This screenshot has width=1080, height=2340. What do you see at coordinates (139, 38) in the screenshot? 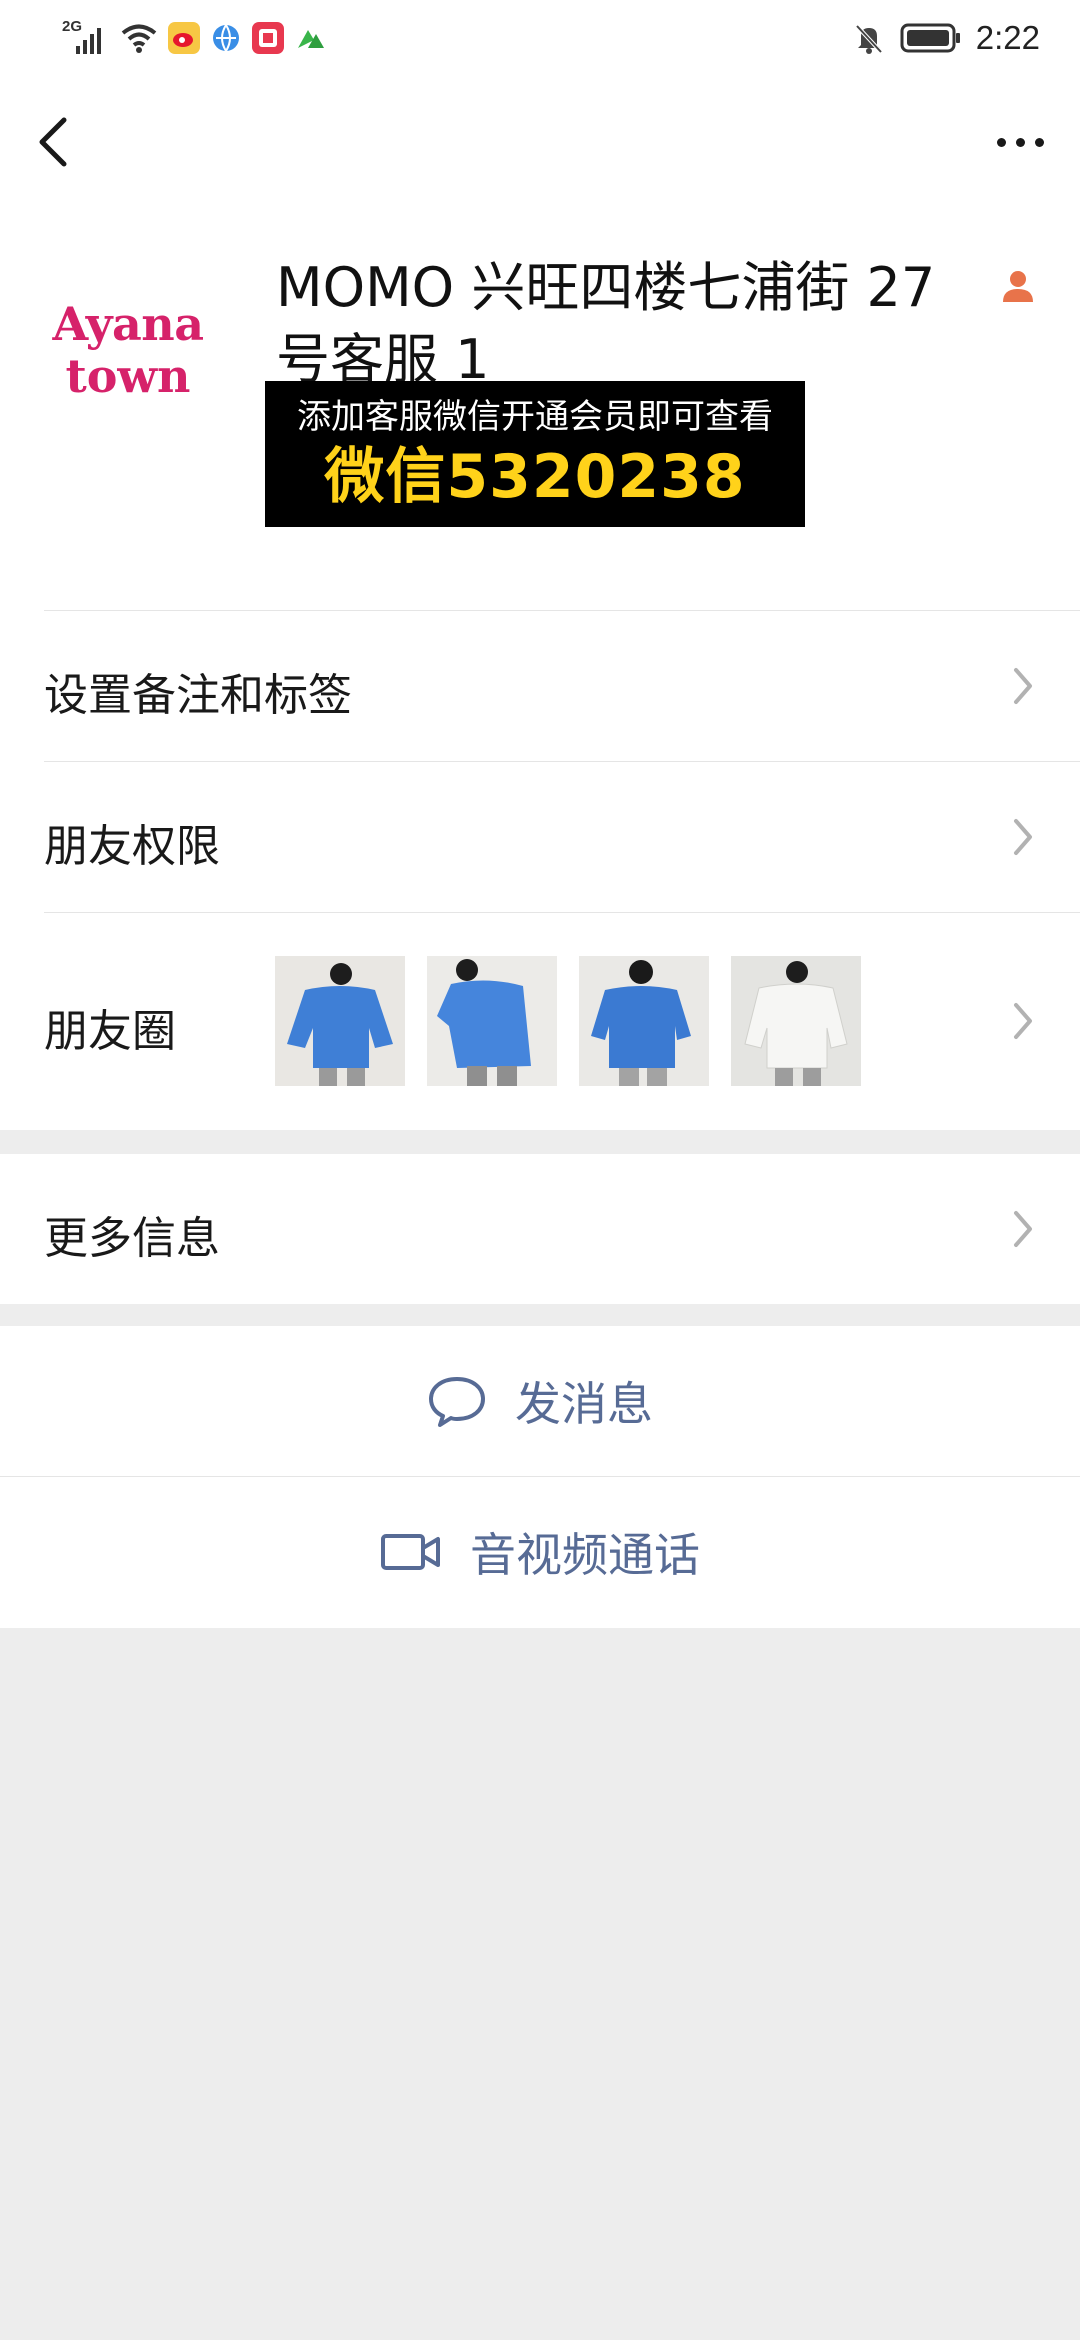
I see `wifi-icon` at bounding box center [139, 38].